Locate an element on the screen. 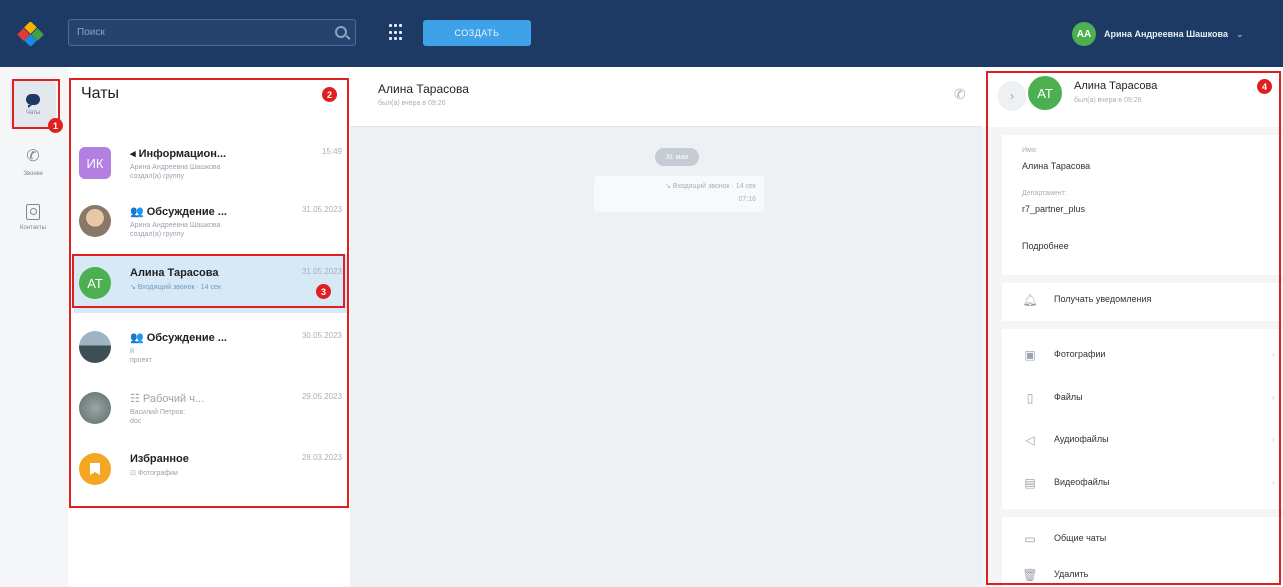 The image size is (1283, 587). message-time: 07:16 is located at coordinates (747, 199).